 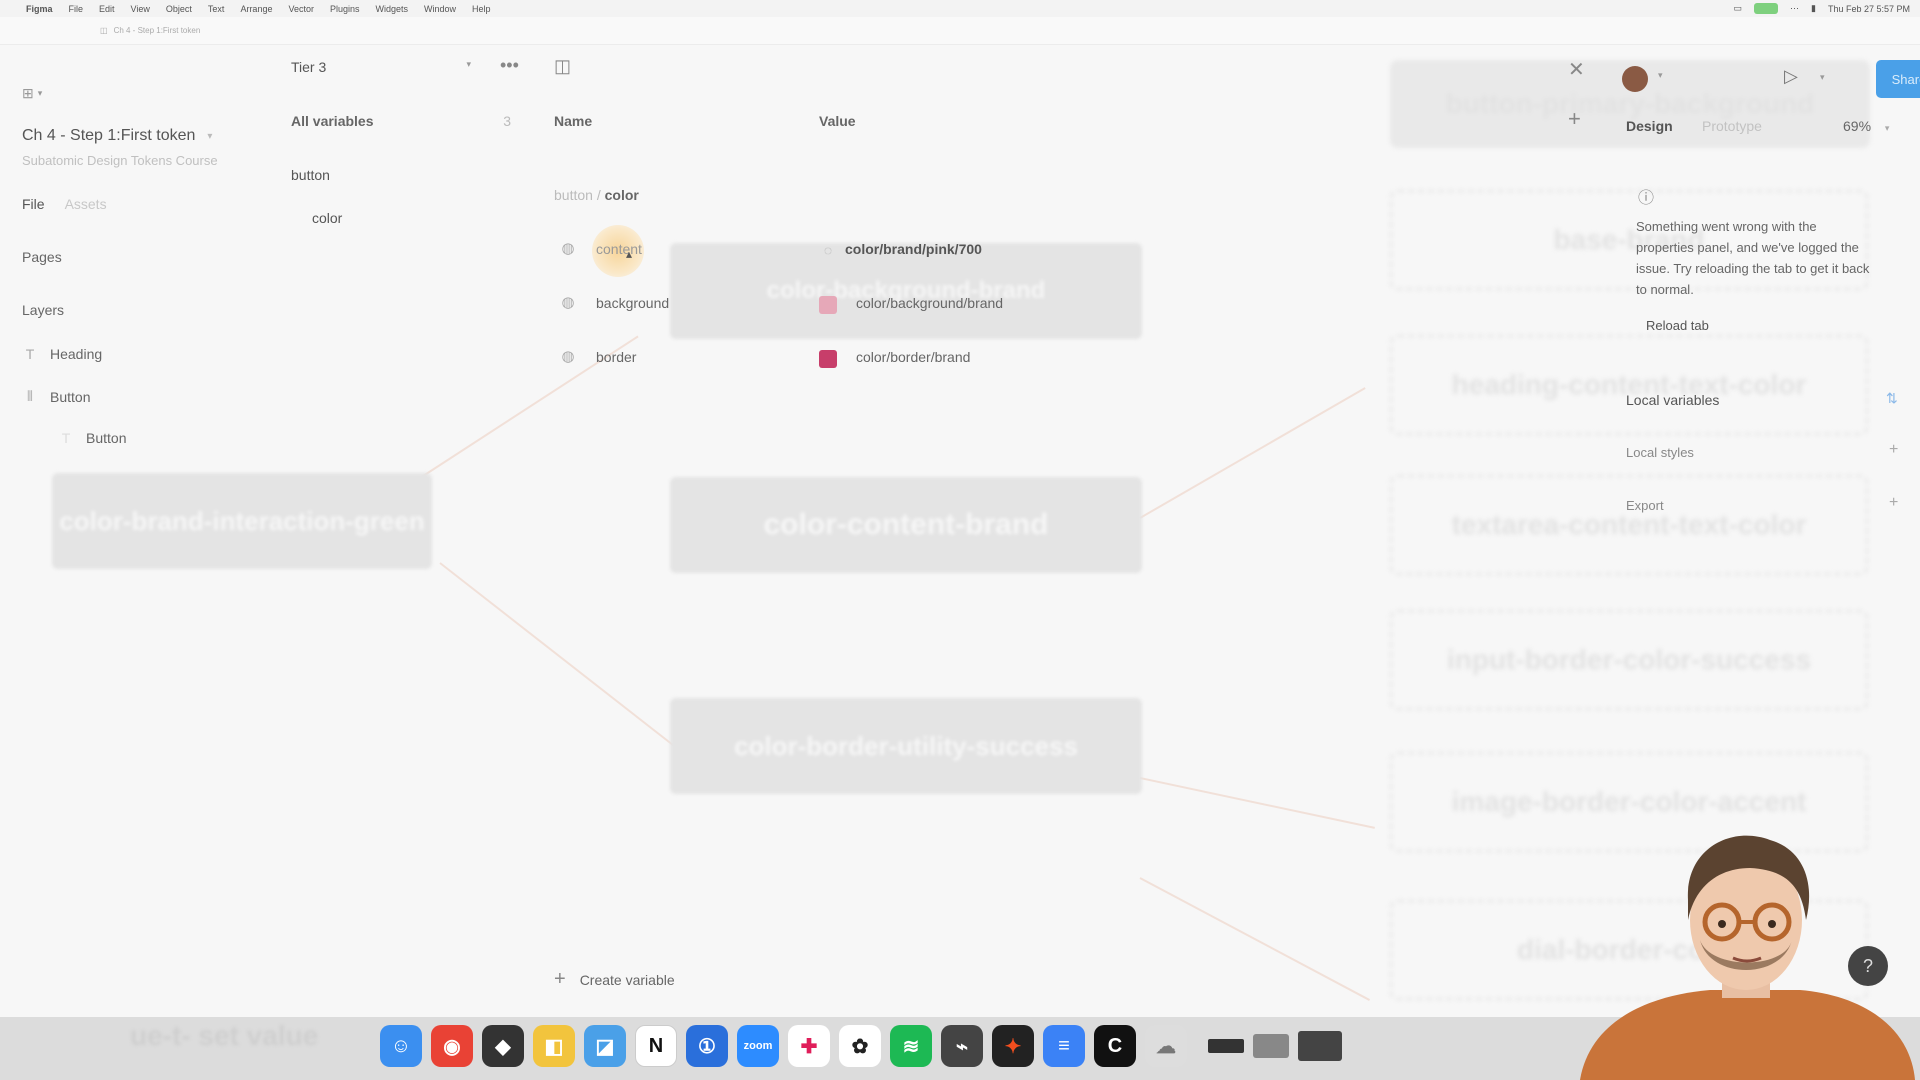 What do you see at coordinates (1115, 1046) in the screenshot?
I see `dock-icon-capcut: C` at bounding box center [1115, 1046].